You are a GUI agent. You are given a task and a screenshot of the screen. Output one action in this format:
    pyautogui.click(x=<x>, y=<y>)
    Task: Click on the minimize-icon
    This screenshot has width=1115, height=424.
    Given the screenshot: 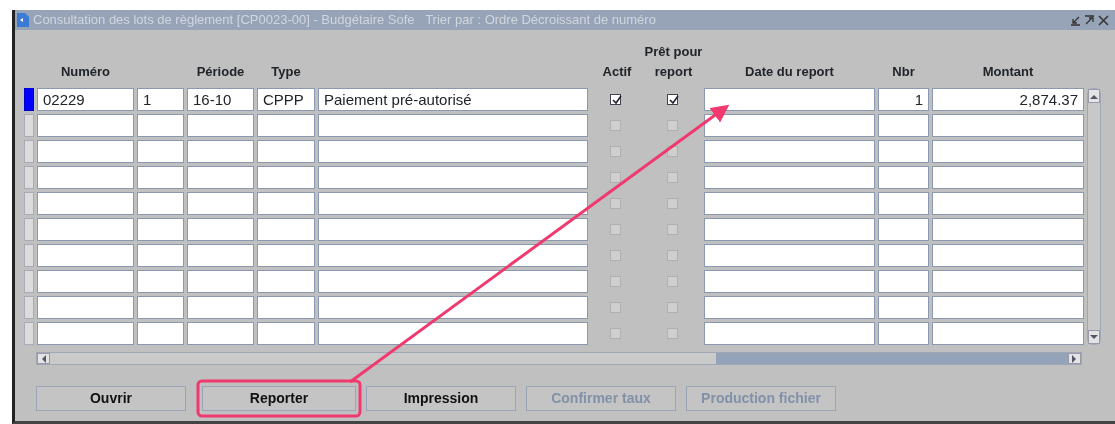 What is the action you would take?
    pyautogui.click(x=1075, y=20)
    